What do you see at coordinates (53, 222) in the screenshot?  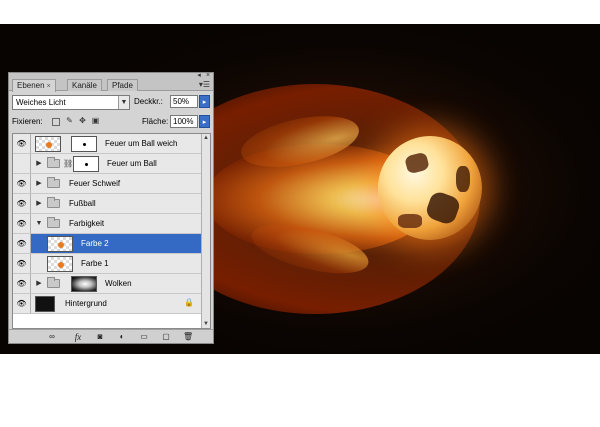 I see `folder-open-icon` at bounding box center [53, 222].